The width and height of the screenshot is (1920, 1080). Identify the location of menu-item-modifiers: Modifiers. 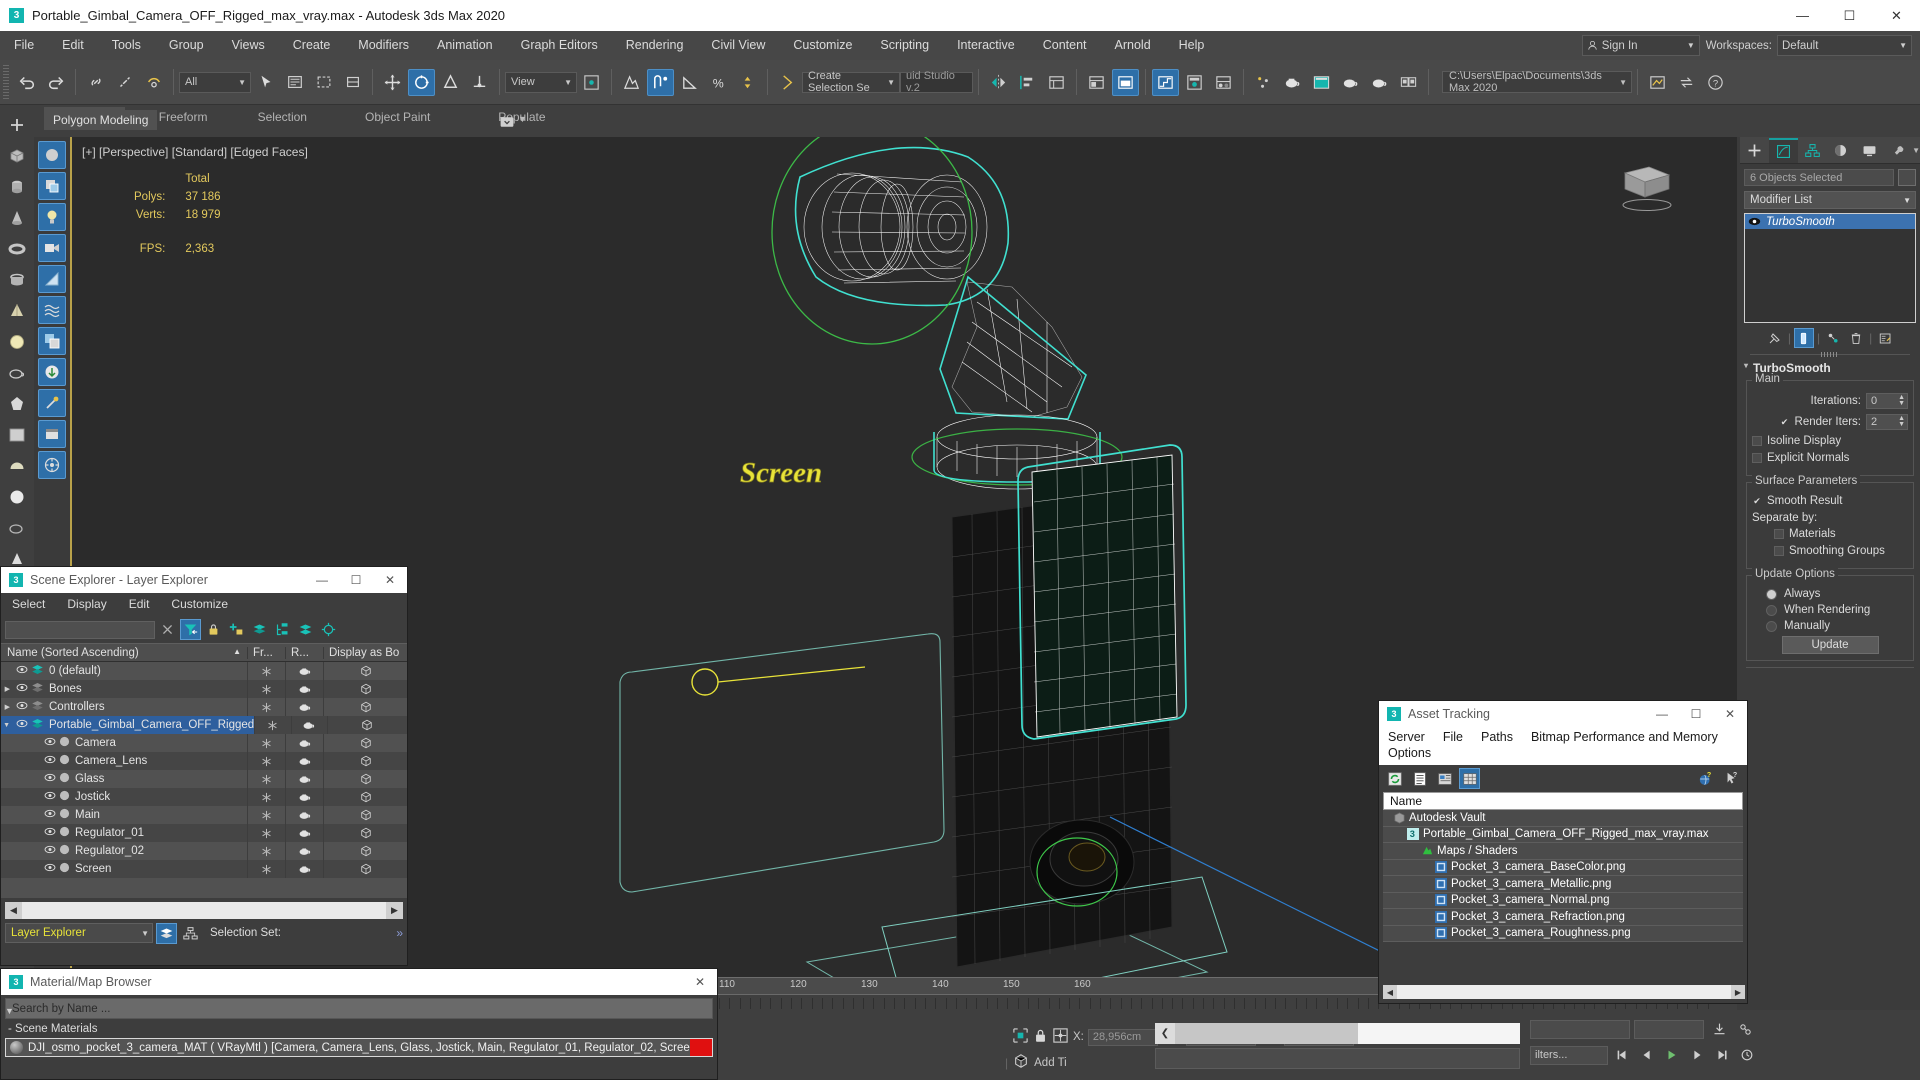
(383, 45).